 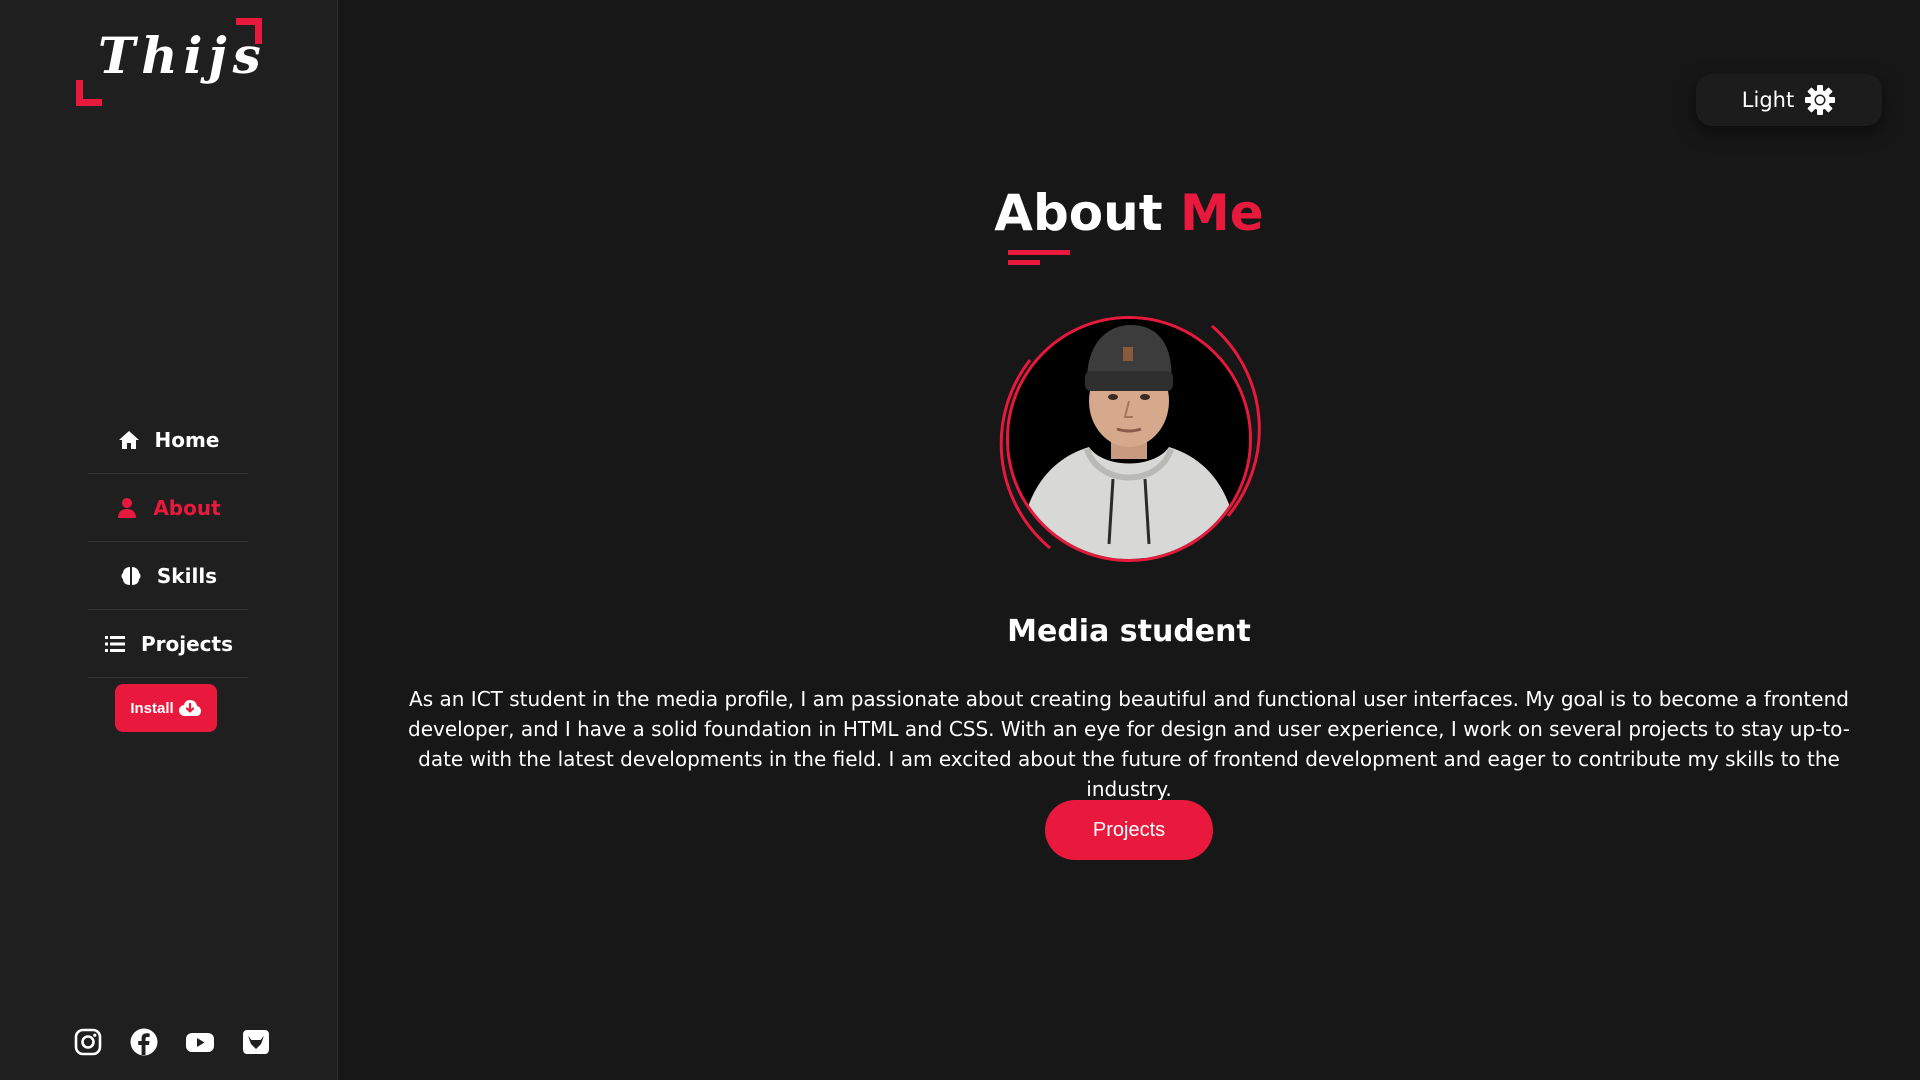 What do you see at coordinates (152, 708) in the screenshot?
I see `install-label: Install` at bounding box center [152, 708].